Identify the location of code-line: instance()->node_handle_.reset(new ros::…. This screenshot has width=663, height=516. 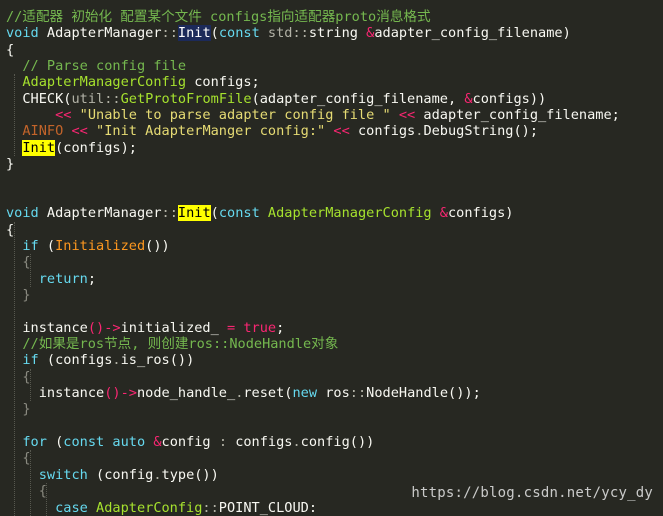
(243, 393).